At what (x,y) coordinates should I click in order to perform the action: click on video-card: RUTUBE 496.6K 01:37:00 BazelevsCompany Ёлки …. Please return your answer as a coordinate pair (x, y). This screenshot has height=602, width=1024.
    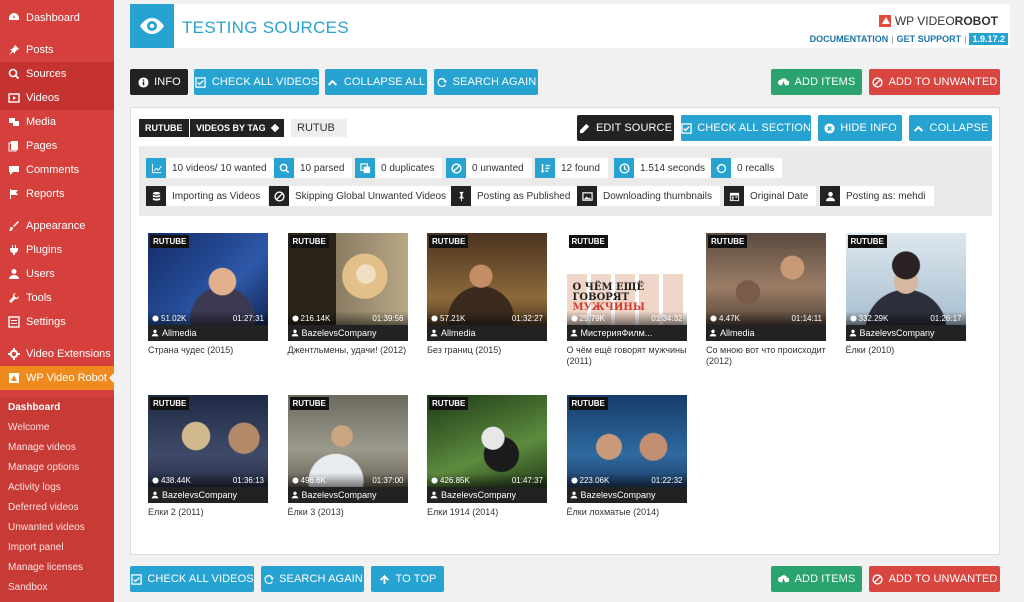
    Looking at the image, I should click on (347, 456).